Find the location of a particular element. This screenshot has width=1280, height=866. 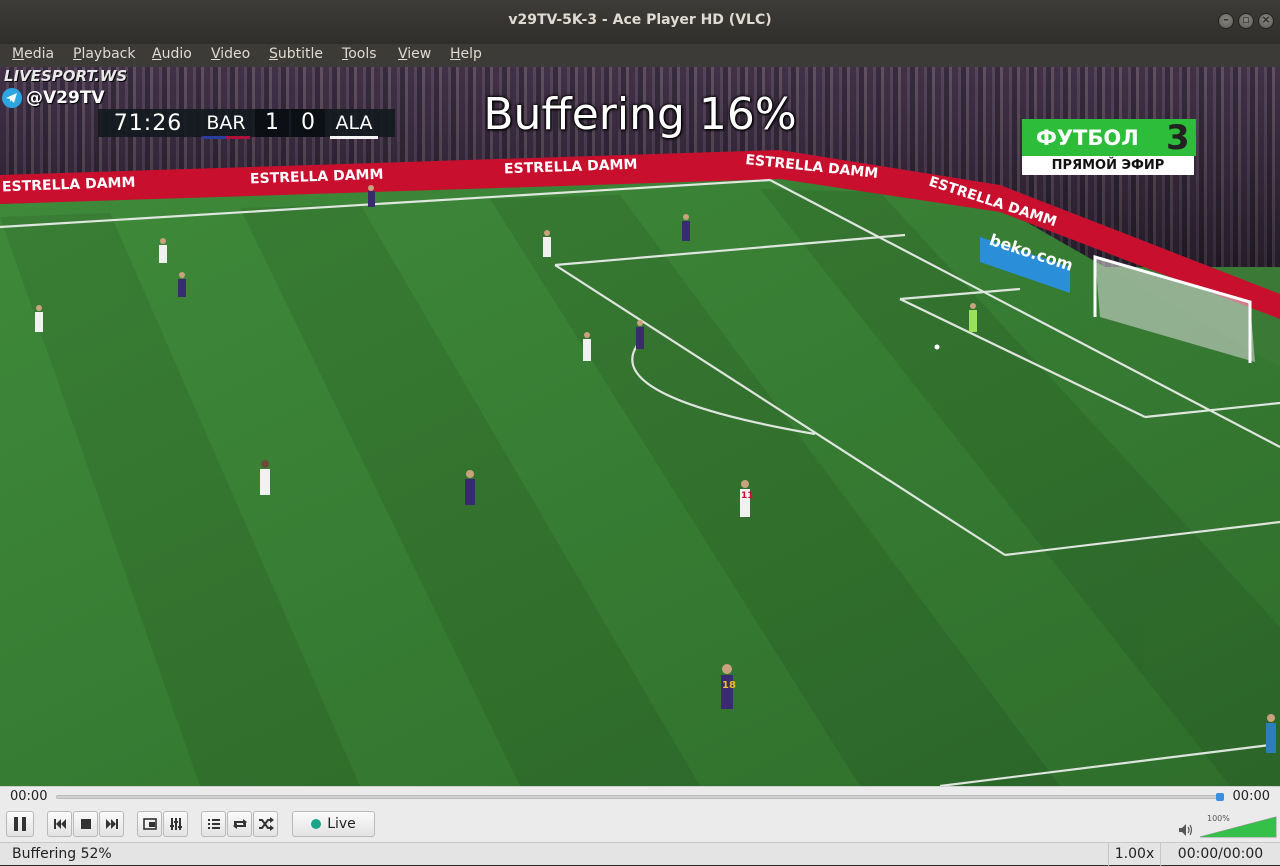

minimize-button: – is located at coordinates (1226, 21).